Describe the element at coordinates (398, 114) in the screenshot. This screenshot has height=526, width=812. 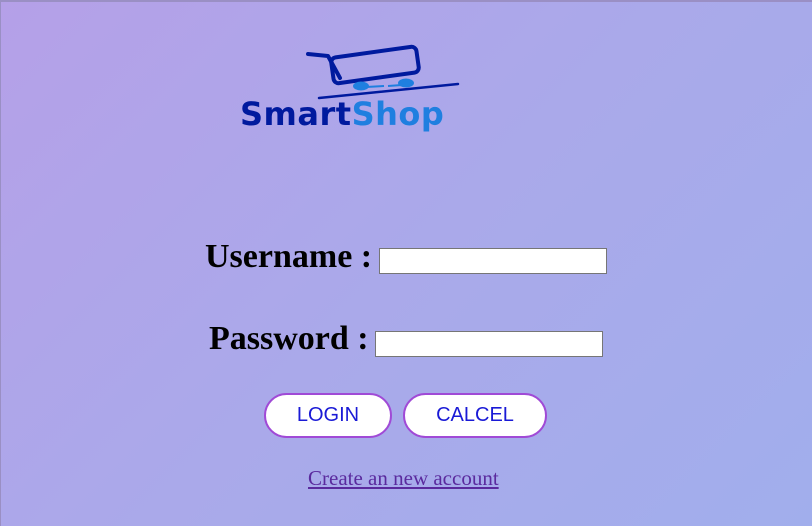
I see `brand-part-shop: Shop` at that location.